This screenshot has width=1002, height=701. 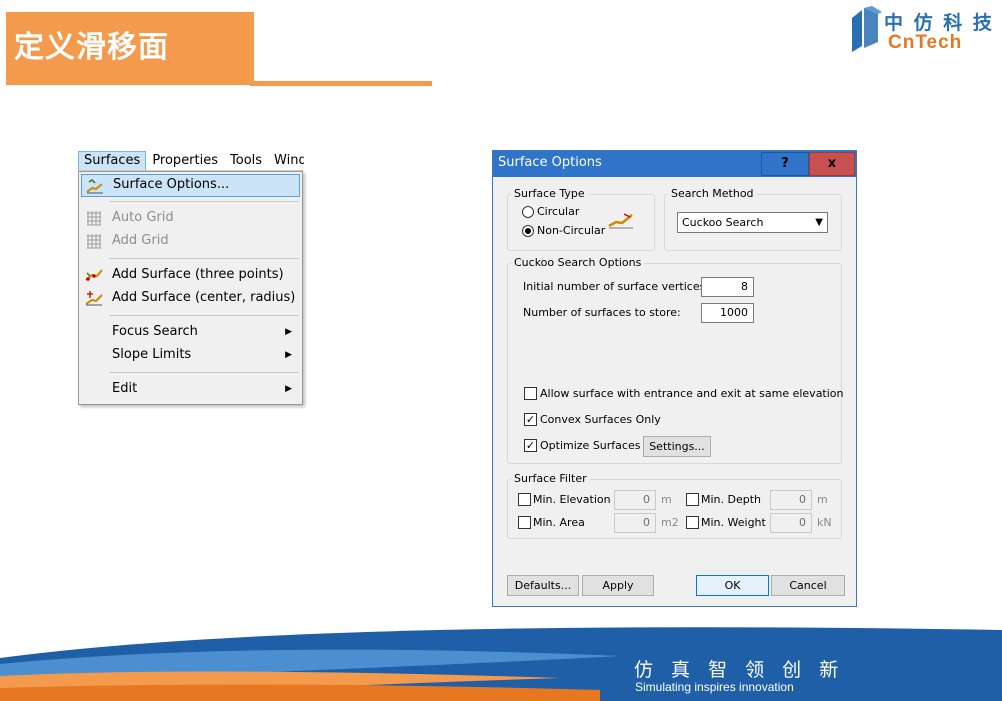 I want to click on menu-item-add-surface-center-radius: Add Surface (center, radius), so click(x=190, y=298).